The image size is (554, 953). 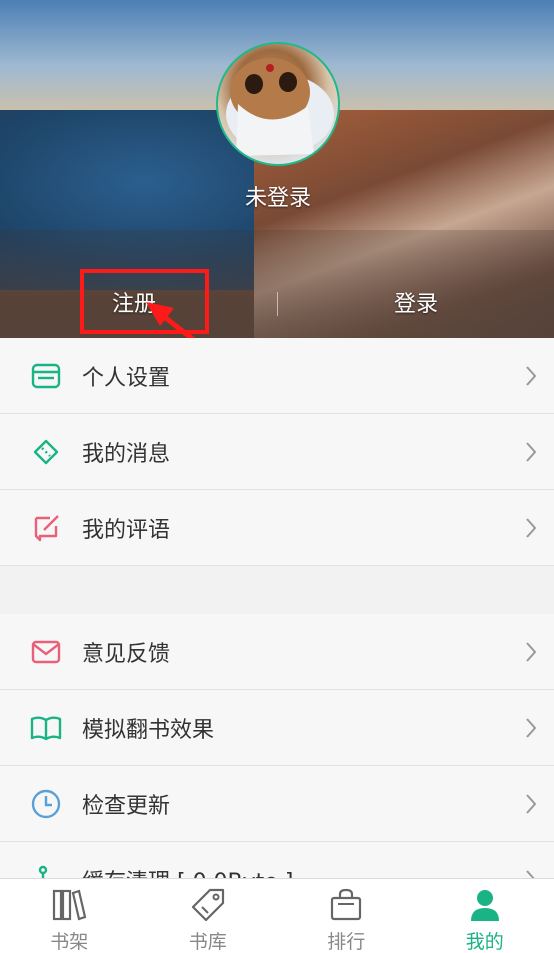 What do you see at coordinates (277, 376) in the screenshot?
I see `menu-item-personal-settings: 个人设置` at bounding box center [277, 376].